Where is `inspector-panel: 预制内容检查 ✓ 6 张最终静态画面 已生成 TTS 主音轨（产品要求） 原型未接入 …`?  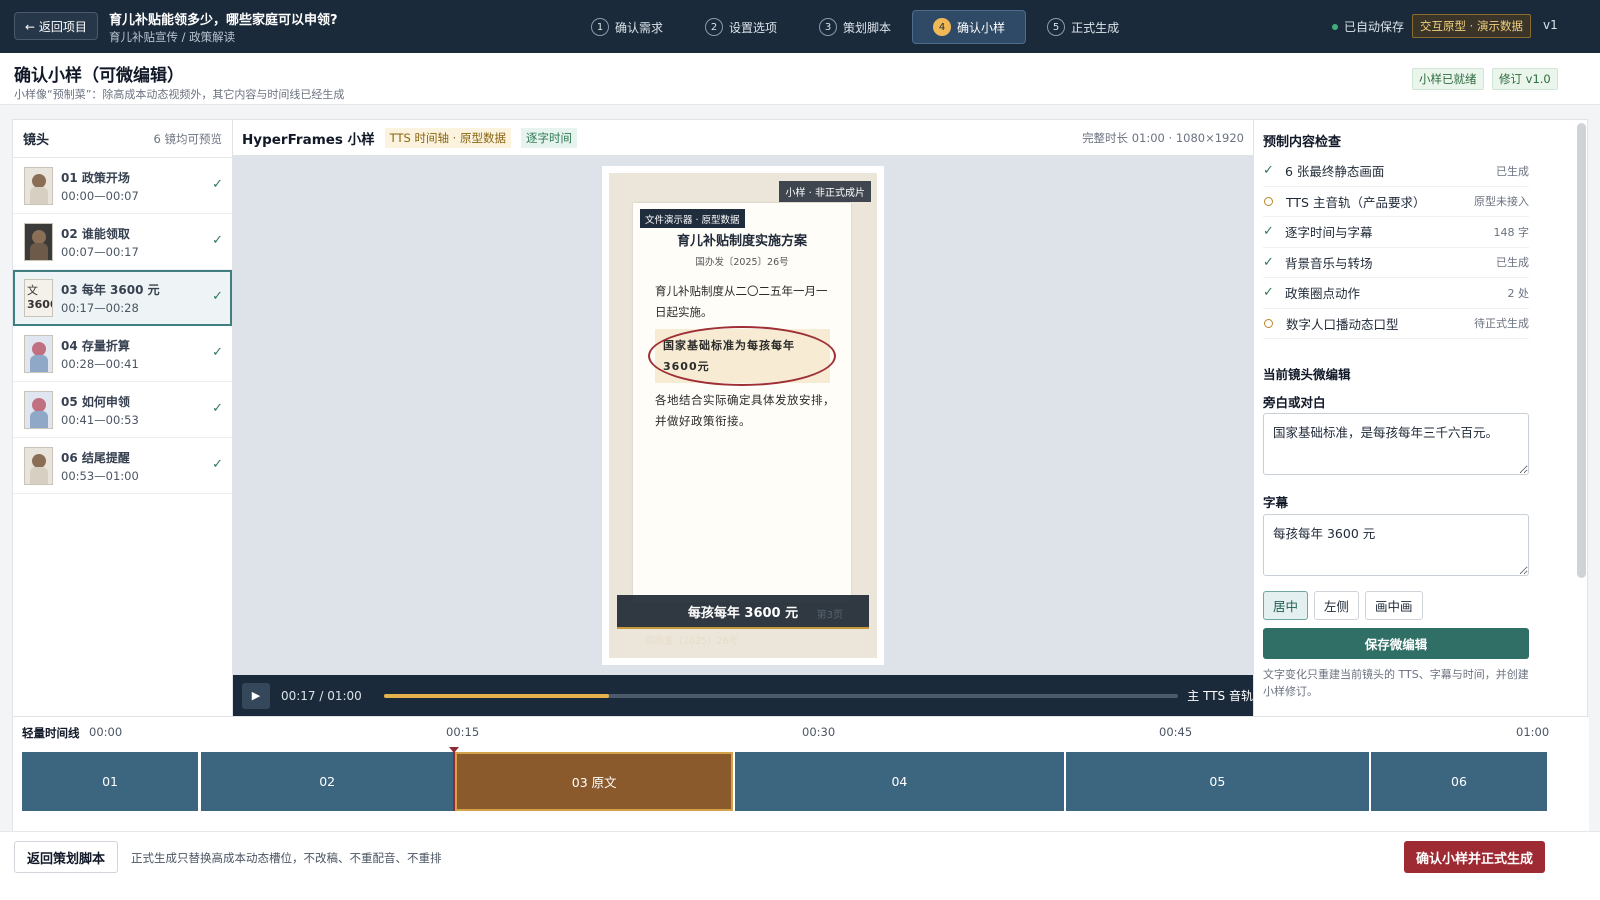
inspector-panel: 预制内容检查 ✓ 6 张最终静态画面 已生成 TTS 主音轨（产品要求） 原型未接入 … is located at coordinates (1421, 418).